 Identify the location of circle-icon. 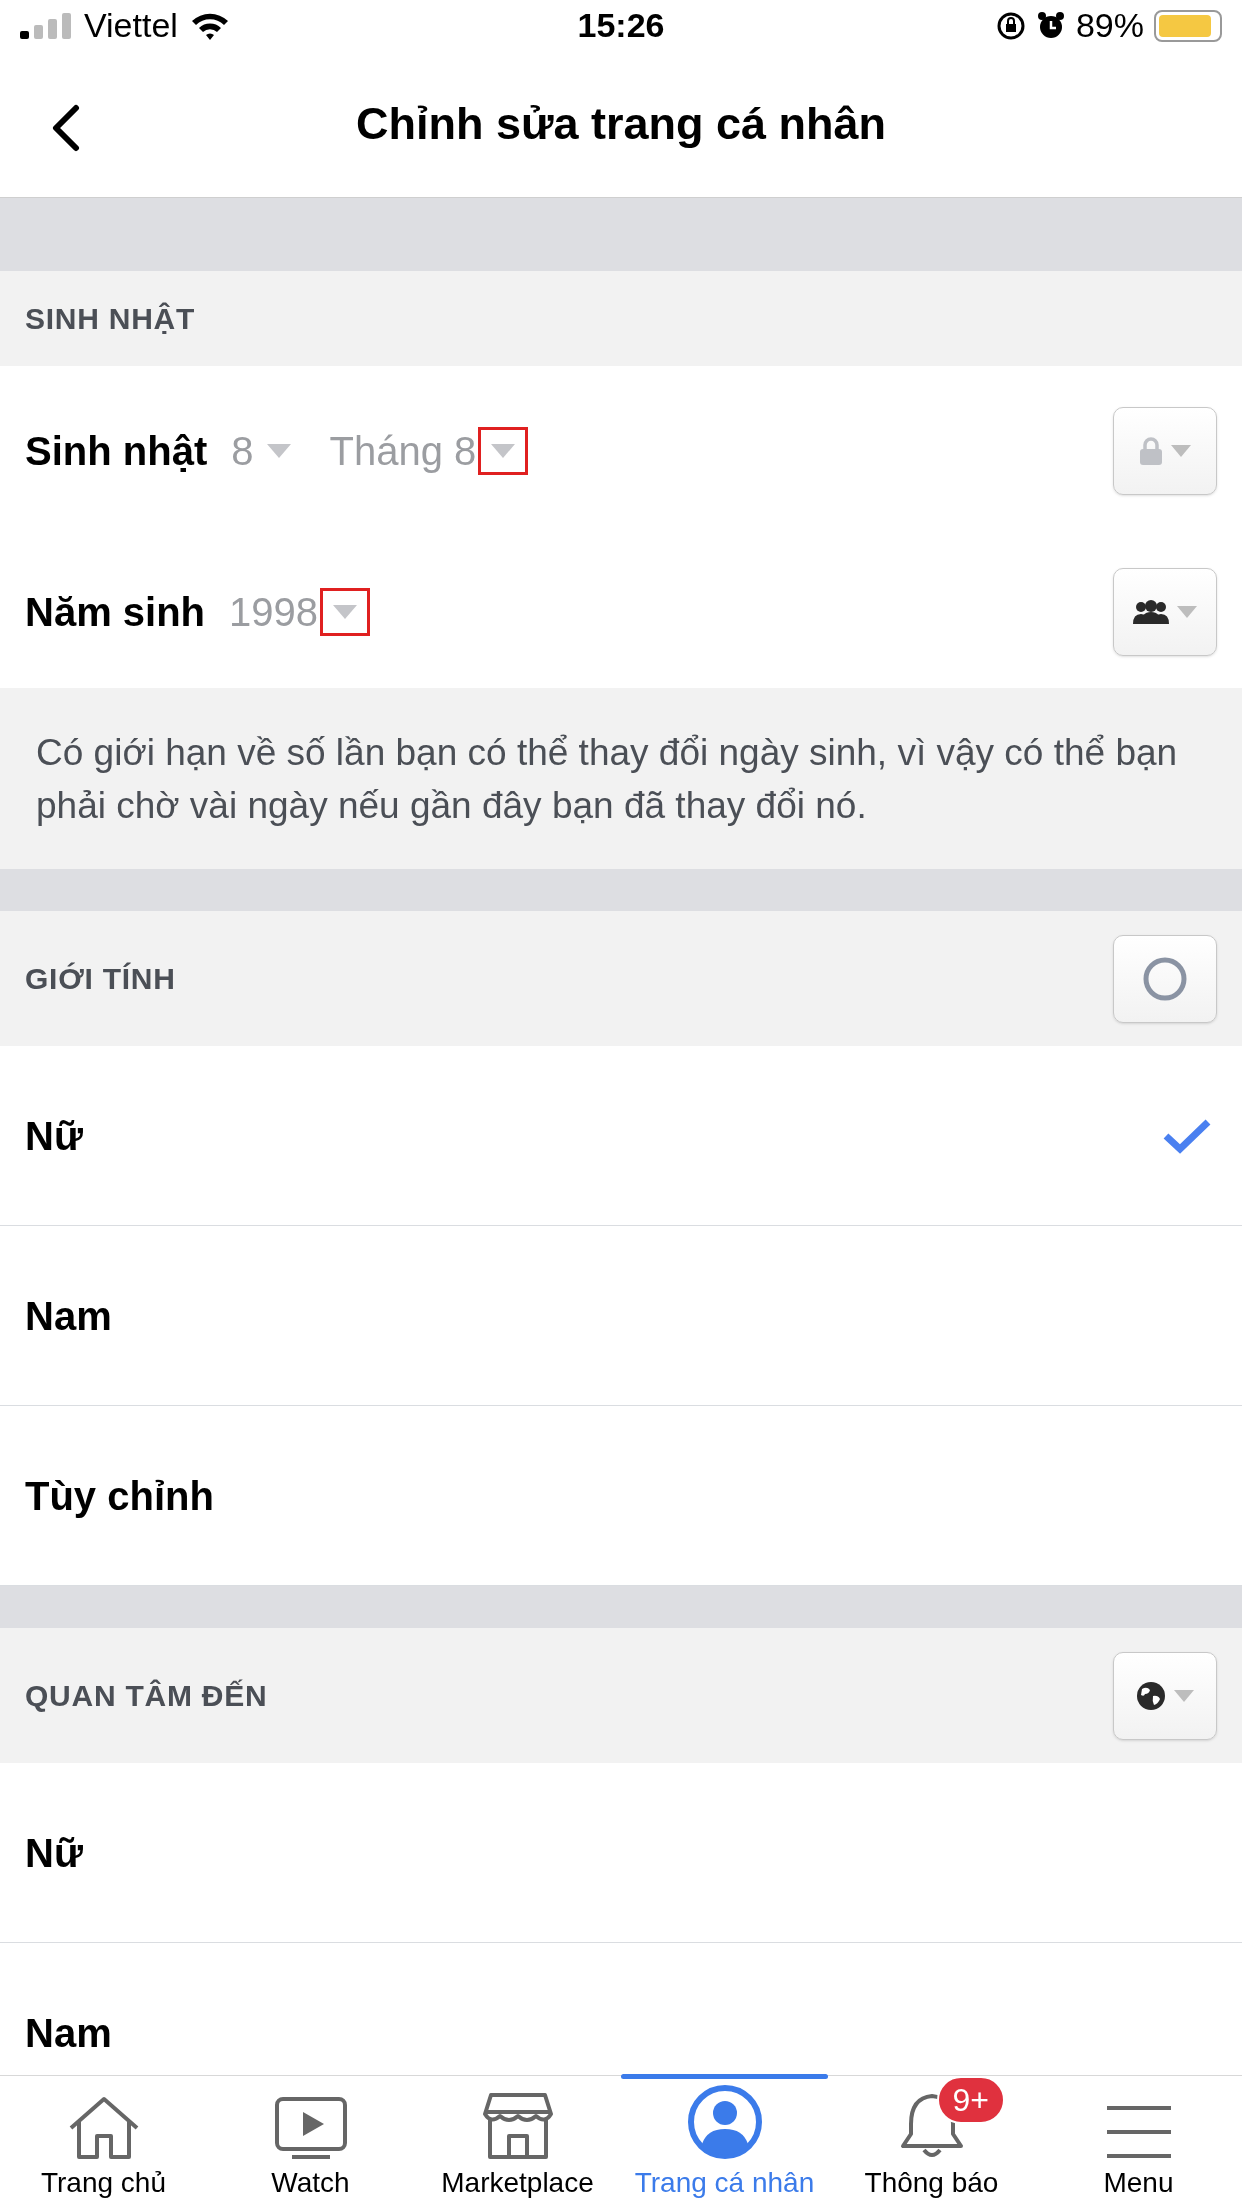
(1165, 978).